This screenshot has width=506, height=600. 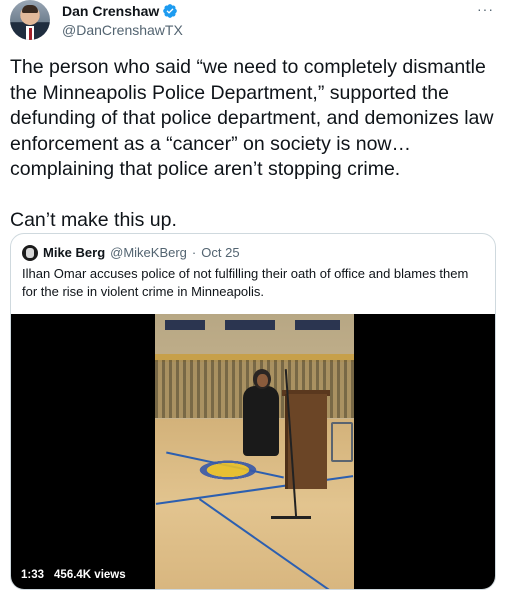 What do you see at coordinates (220, 253) in the screenshot?
I see `quoted-date: Oct 25` at bounding box center [220, 253].